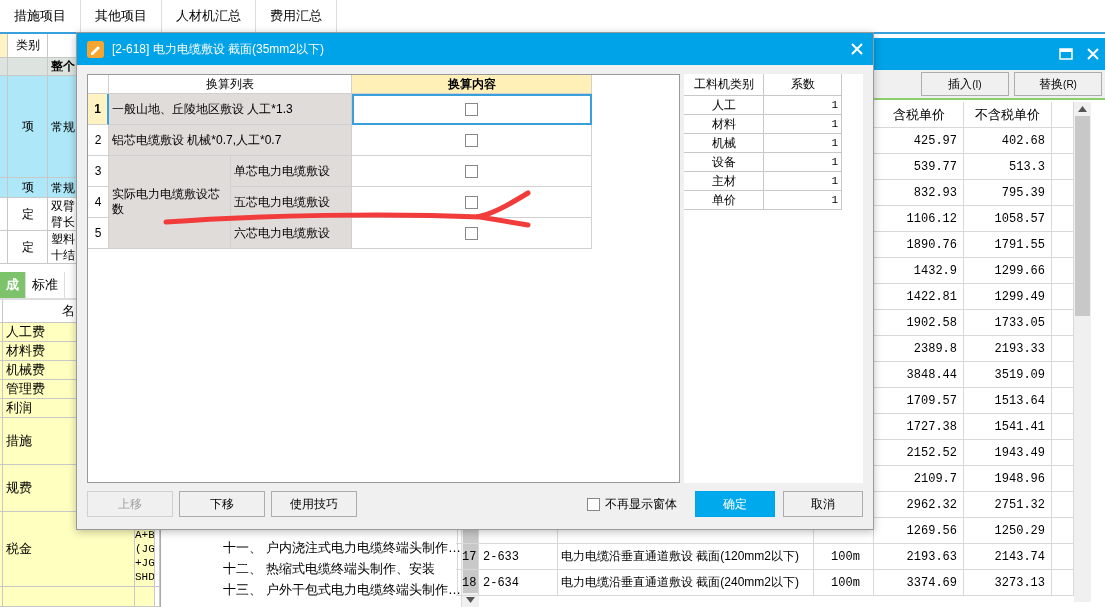 This screenshot has height=607, width=1105. What do you see at coordinates (1008, 297) in the screenshot?
I see `table-cell: 1299.49` at bounding box center [1008, 297].